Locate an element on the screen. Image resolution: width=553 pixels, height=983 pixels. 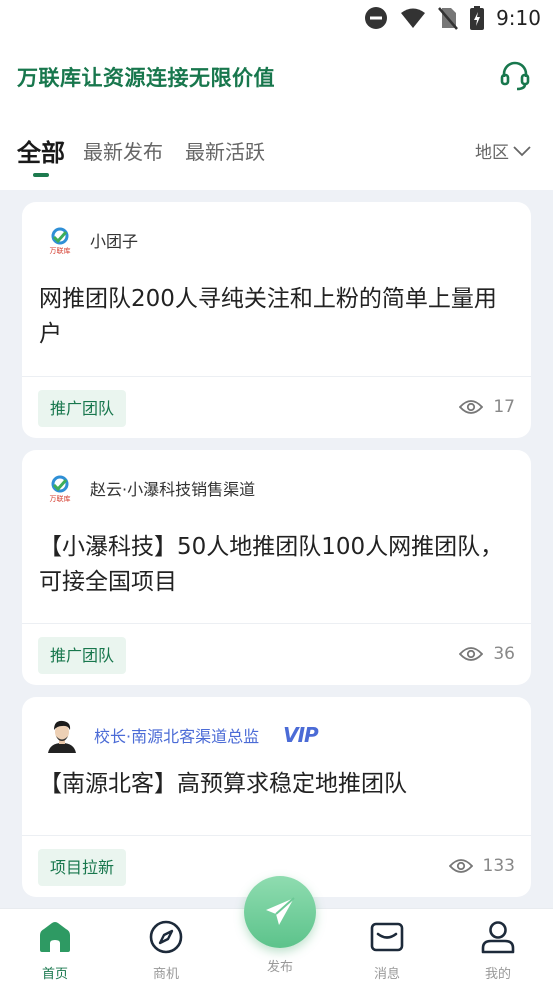
author-name: 赵云·小瀑科技销售渠道 is located at coordinates (172, 488).